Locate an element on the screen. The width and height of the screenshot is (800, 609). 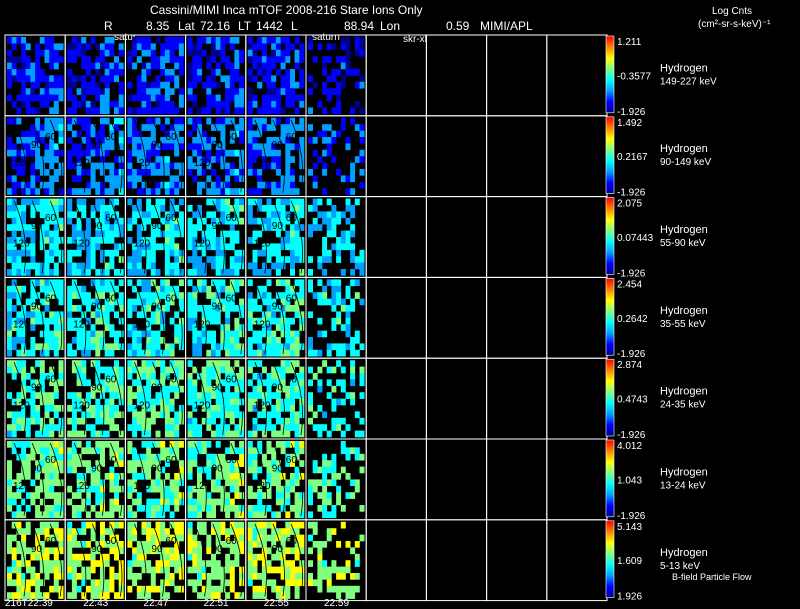
image-panel: 9060 is located at coordinates (155, 560).